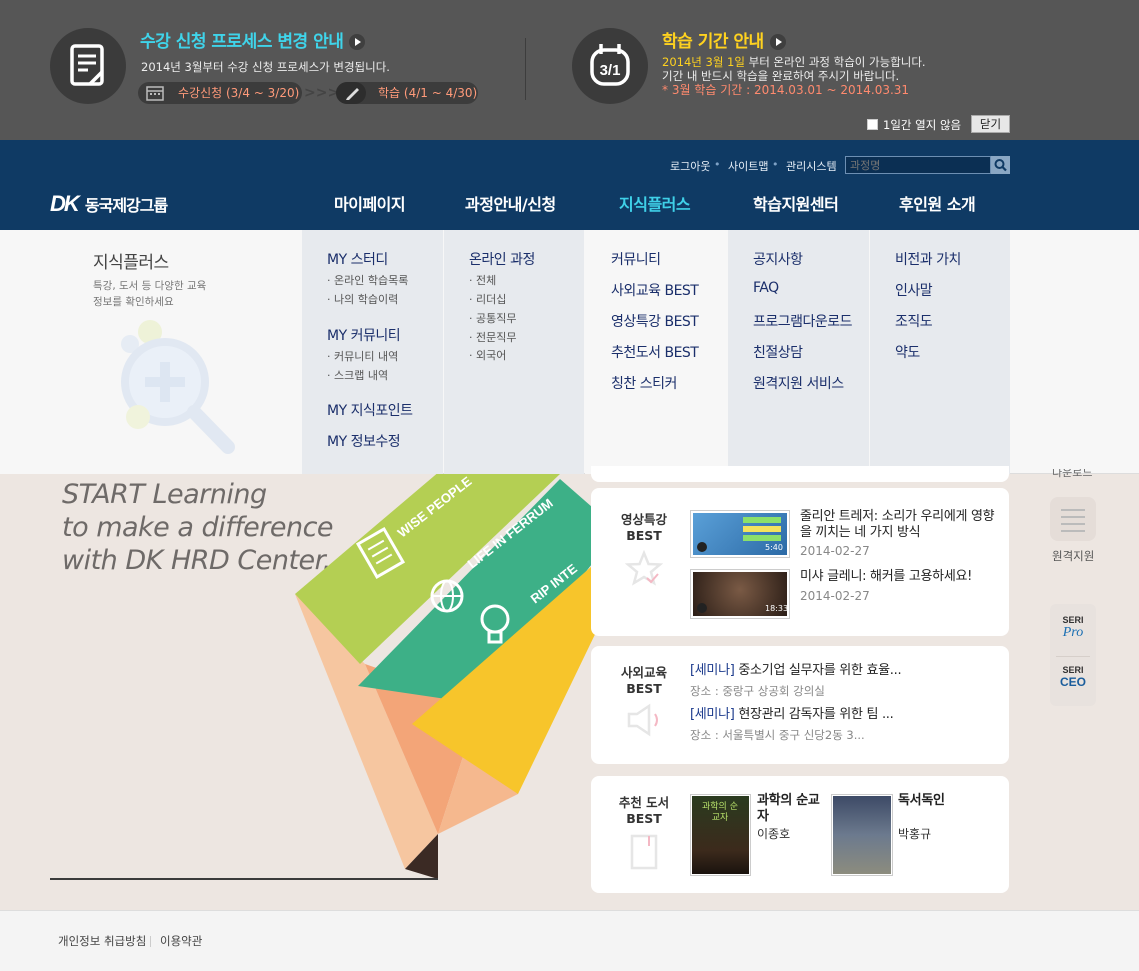  Describe the element at coordinates (915, 834) in the screenshot. I see `book-author-2: 박홍규` at that location.